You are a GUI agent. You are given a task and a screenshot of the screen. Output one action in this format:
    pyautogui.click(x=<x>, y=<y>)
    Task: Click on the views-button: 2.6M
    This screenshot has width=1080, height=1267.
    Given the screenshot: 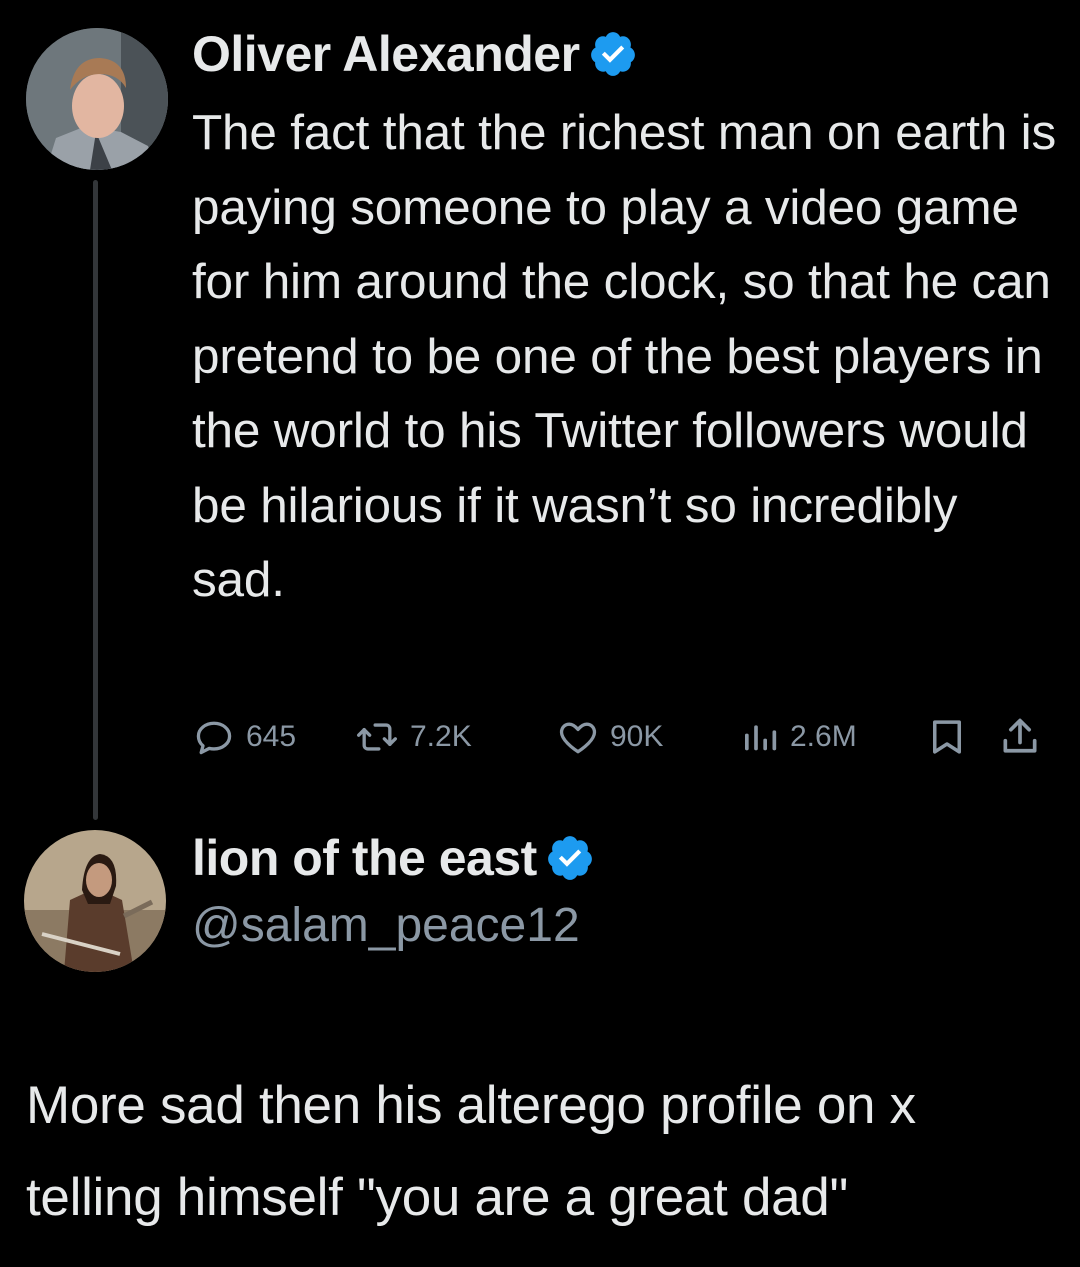 What is the action you would take?
    pyautogui.click(x=798, y=737)
    